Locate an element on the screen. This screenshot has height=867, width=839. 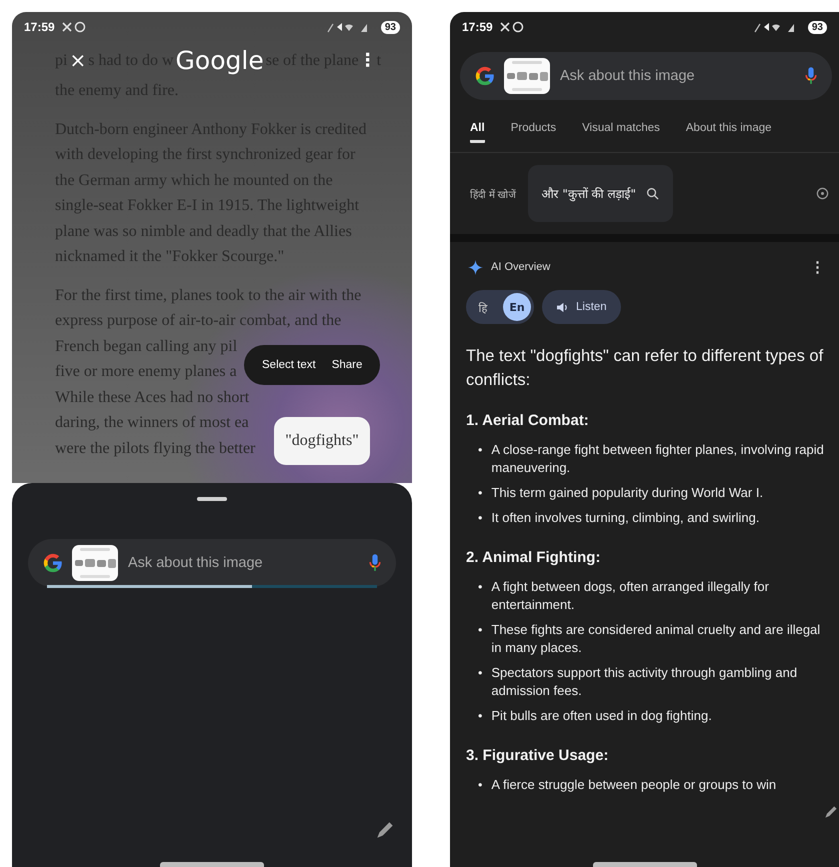
overview-text: The text "dogfights" can refer to different types of conflicts: is located at coordinates (645, 368).